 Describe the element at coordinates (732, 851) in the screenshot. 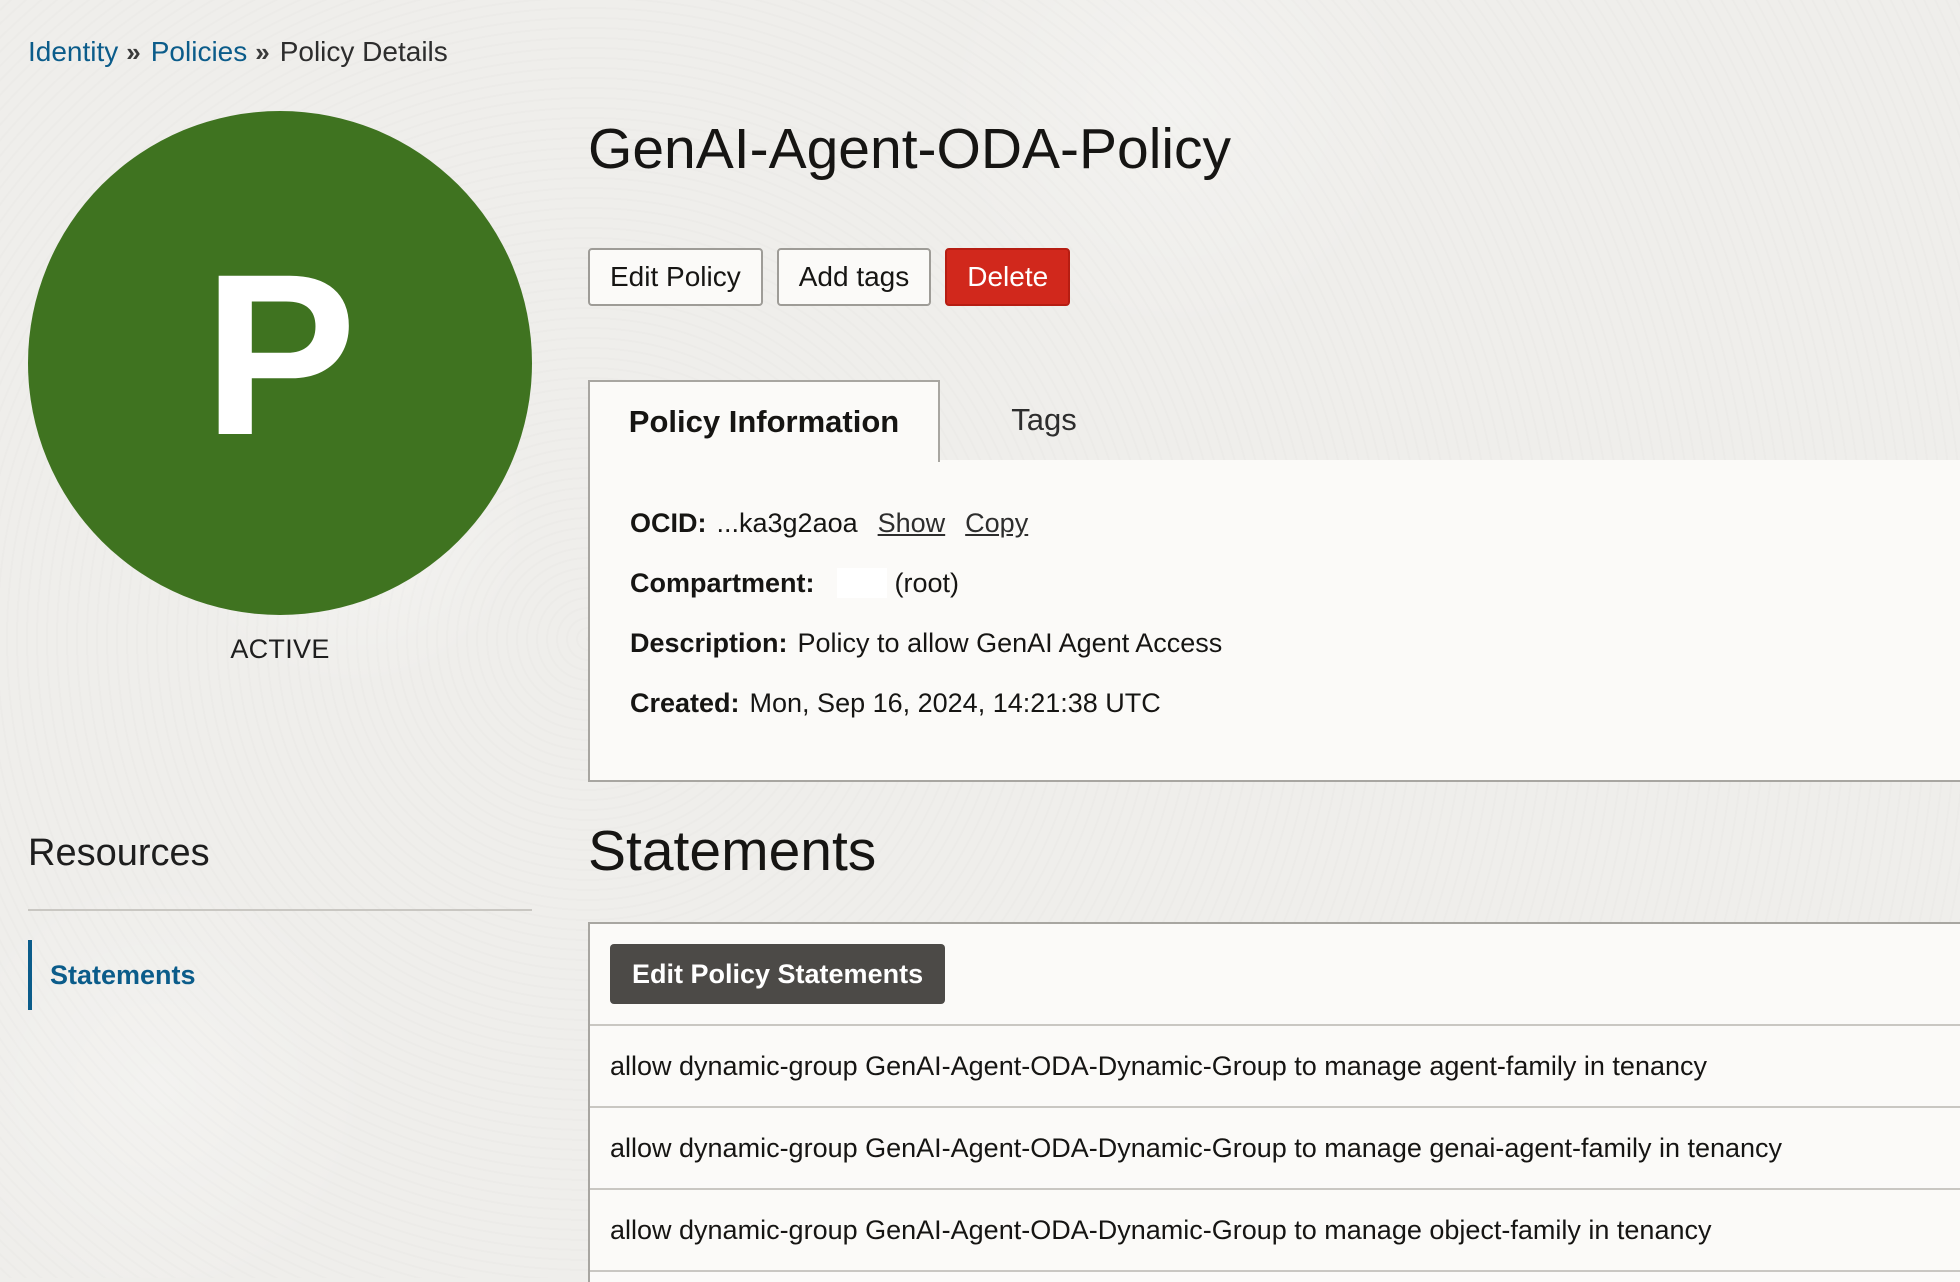

I see `statements-heading: Statements` at that location.